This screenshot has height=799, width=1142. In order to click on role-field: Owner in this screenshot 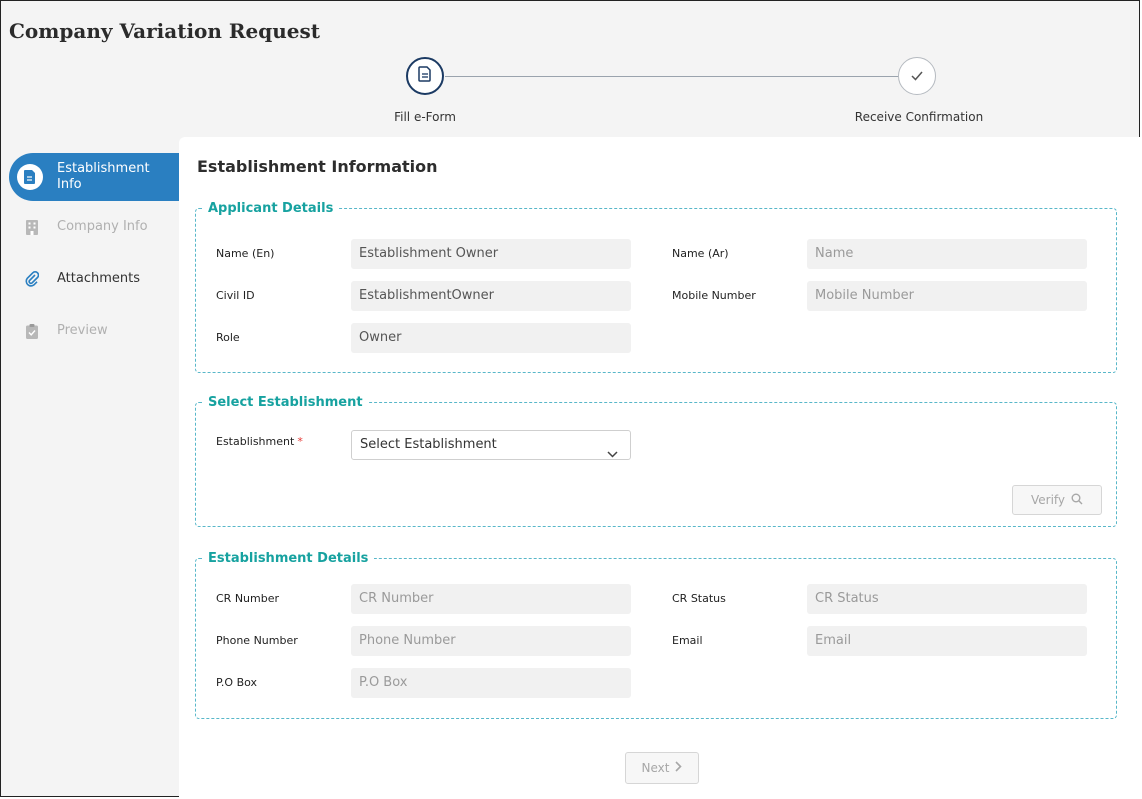, I will do `click(491, 338)`.